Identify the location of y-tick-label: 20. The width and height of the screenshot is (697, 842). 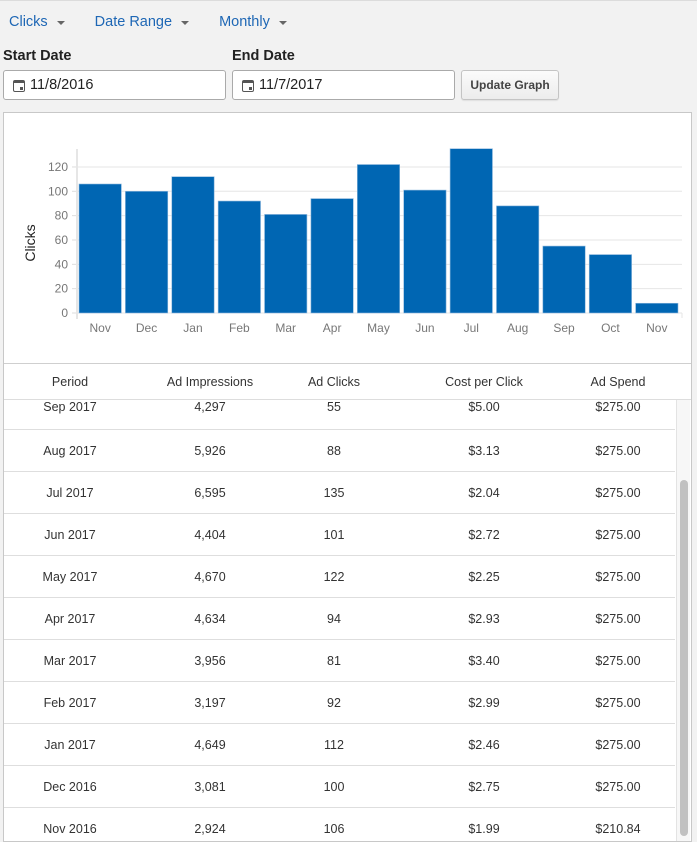
(62, 289).